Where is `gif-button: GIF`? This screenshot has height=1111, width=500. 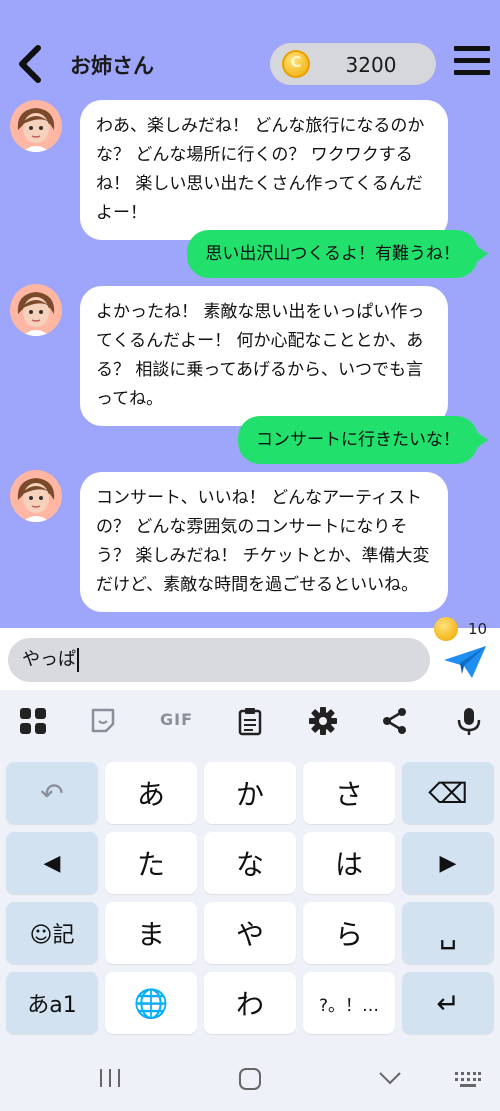
gif-button: GIF is located at coordinates (176, 719).